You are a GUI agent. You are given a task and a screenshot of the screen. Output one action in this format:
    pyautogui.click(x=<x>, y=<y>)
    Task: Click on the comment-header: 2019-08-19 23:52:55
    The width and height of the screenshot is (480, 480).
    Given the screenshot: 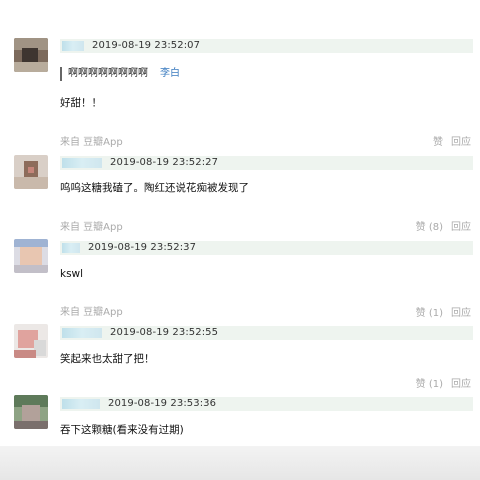 What is the action you would take?
    pyautogui.click(x=266, y=333)
    